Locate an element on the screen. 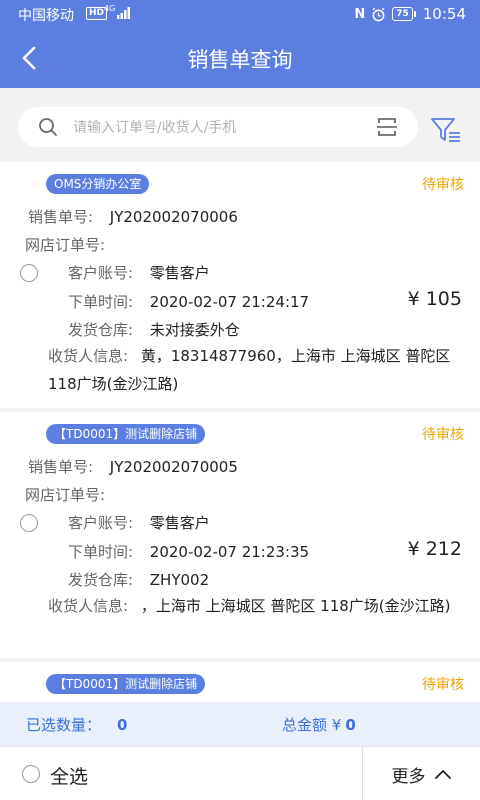  search-icon is located at coordinates (48, 127).